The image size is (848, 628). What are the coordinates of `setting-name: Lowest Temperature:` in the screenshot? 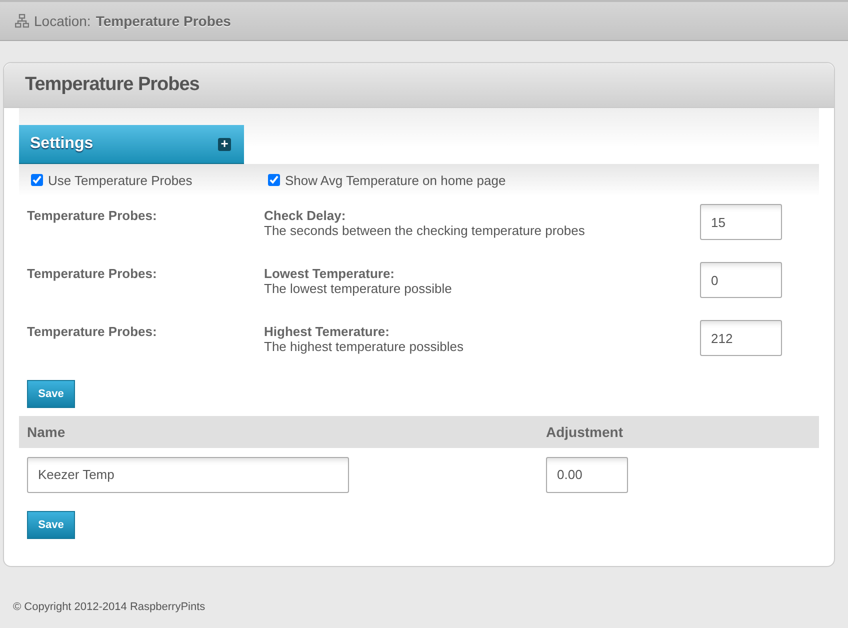 It's located at (330, 273).